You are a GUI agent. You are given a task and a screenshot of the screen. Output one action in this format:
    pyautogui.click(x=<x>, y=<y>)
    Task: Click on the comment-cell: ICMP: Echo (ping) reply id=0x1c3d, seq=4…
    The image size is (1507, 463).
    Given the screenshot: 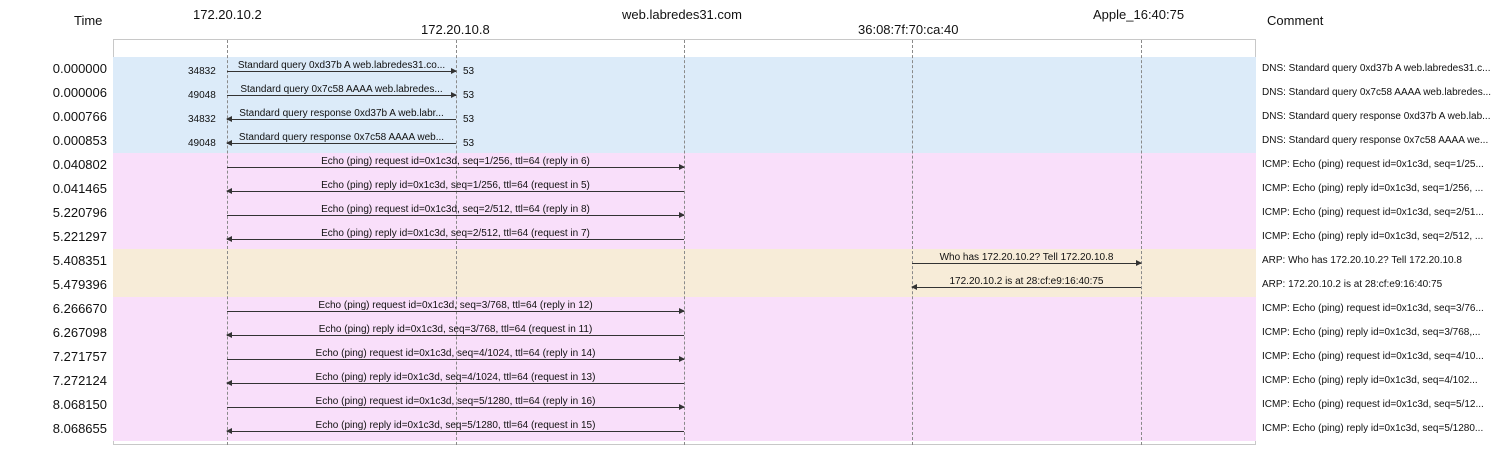 What is the action you would take?
    pyautogui.click(x=1384, y=380)
    